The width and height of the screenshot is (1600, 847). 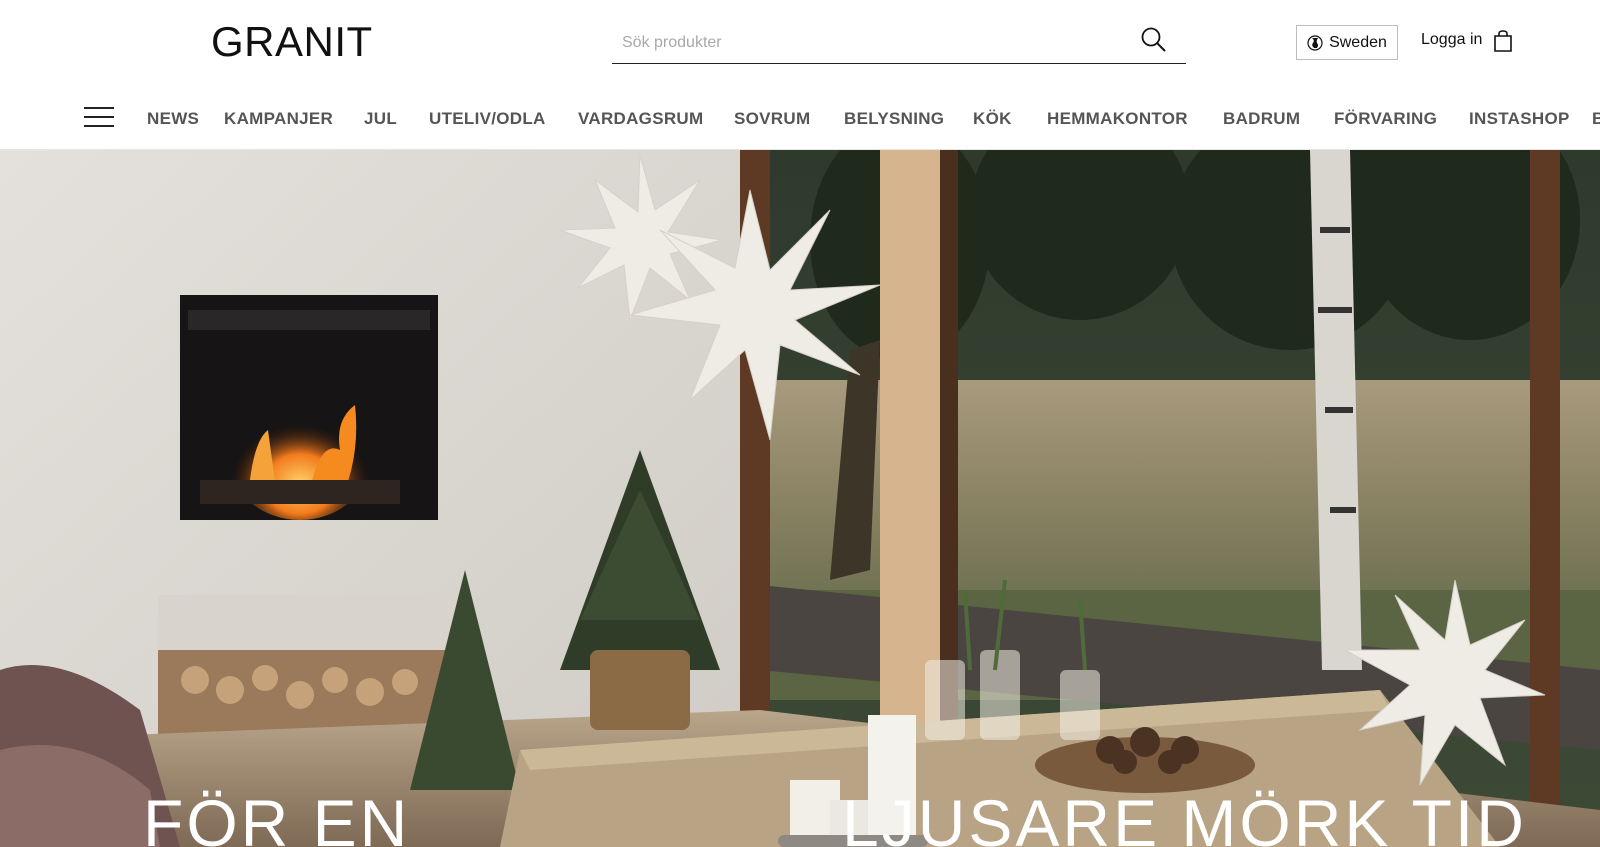 I want to click on hamburger-icon, so click(x=99, y=118).